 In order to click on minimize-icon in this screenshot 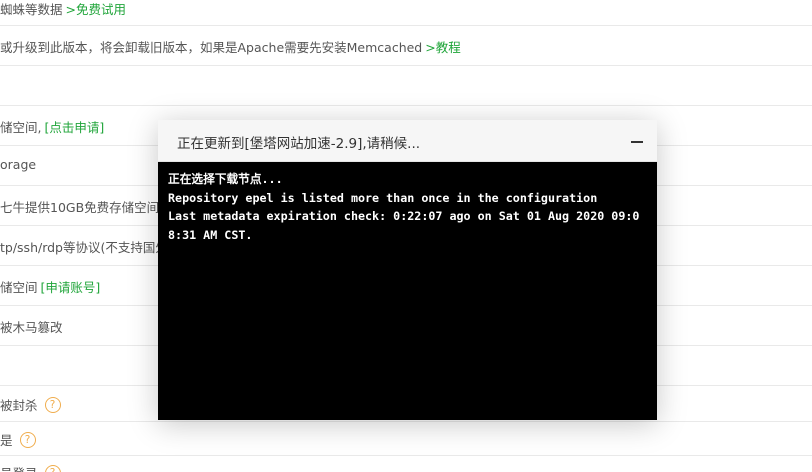, I will do `click(637, 142)`.